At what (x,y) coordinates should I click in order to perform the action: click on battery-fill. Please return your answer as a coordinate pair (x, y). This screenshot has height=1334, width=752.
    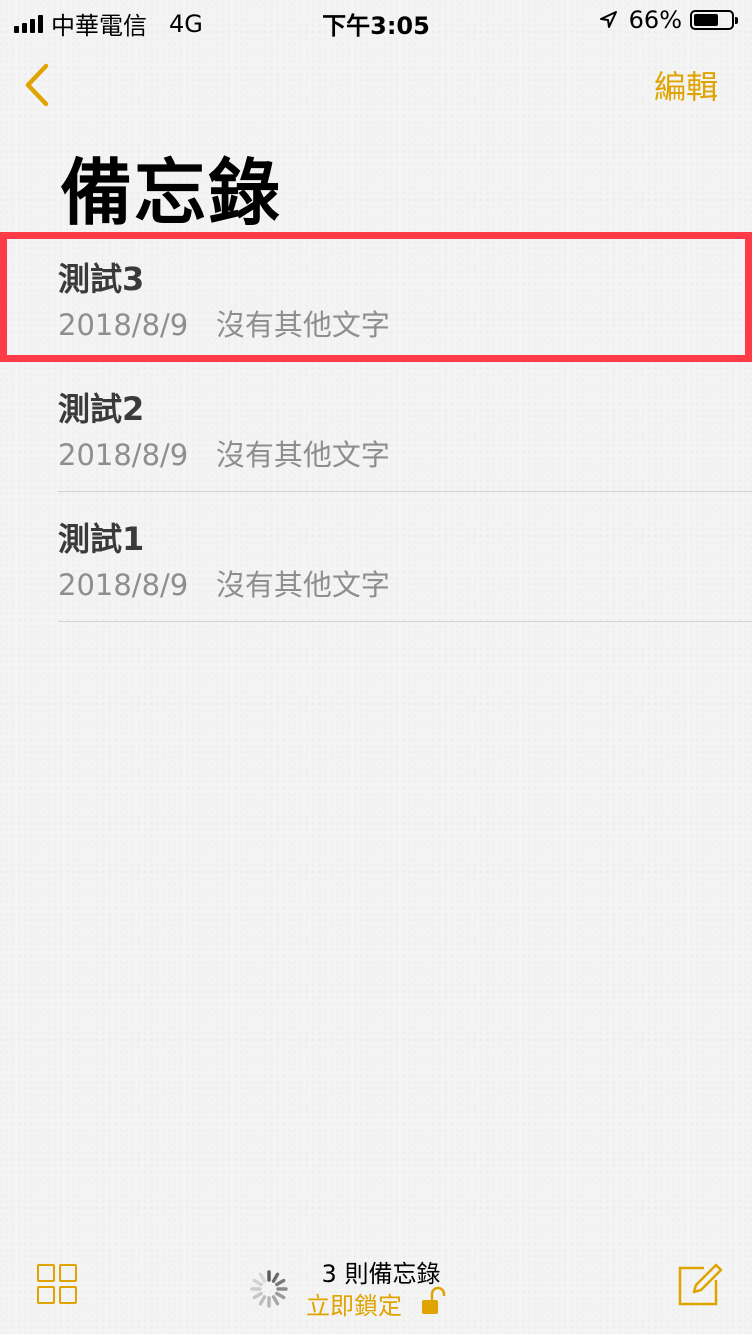
    Looking at the image, I should click on (706, 20).